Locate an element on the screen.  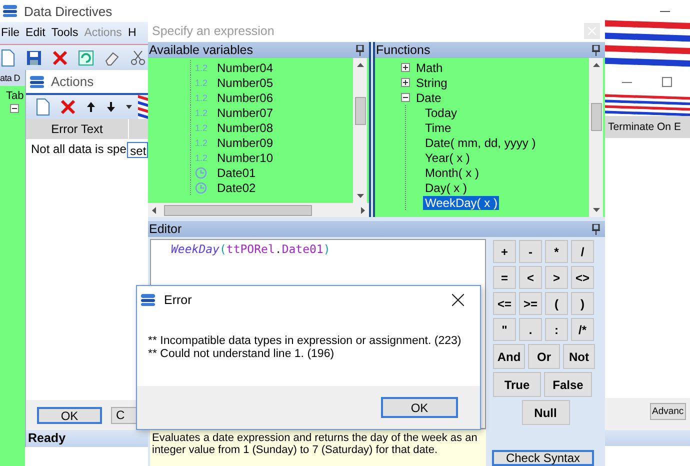
operator-button: False is located at coordinates (568, 384).